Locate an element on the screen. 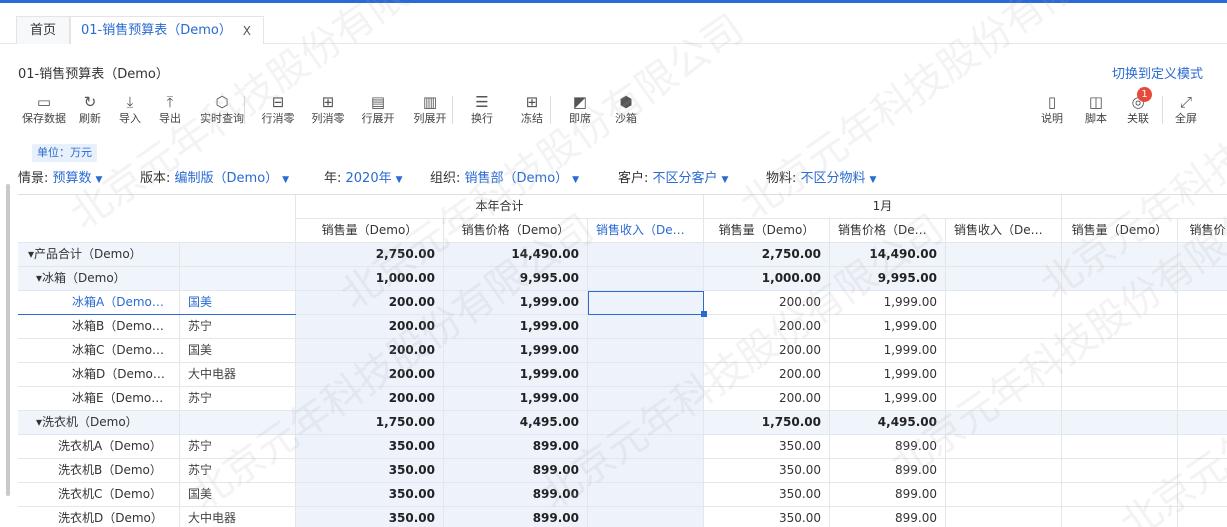 This screenshot has height=527, width=1227. row-name: 冰箱E（Demo） ∞ is located at coordinates (99, 399).